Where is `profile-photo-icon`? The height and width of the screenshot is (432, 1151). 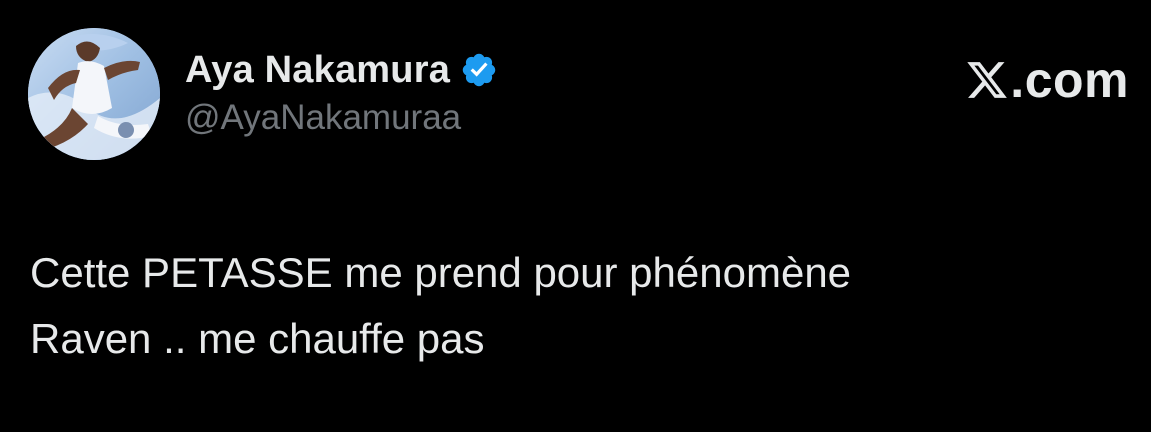 profile-photo-icon is located at coordinates (94, 94).